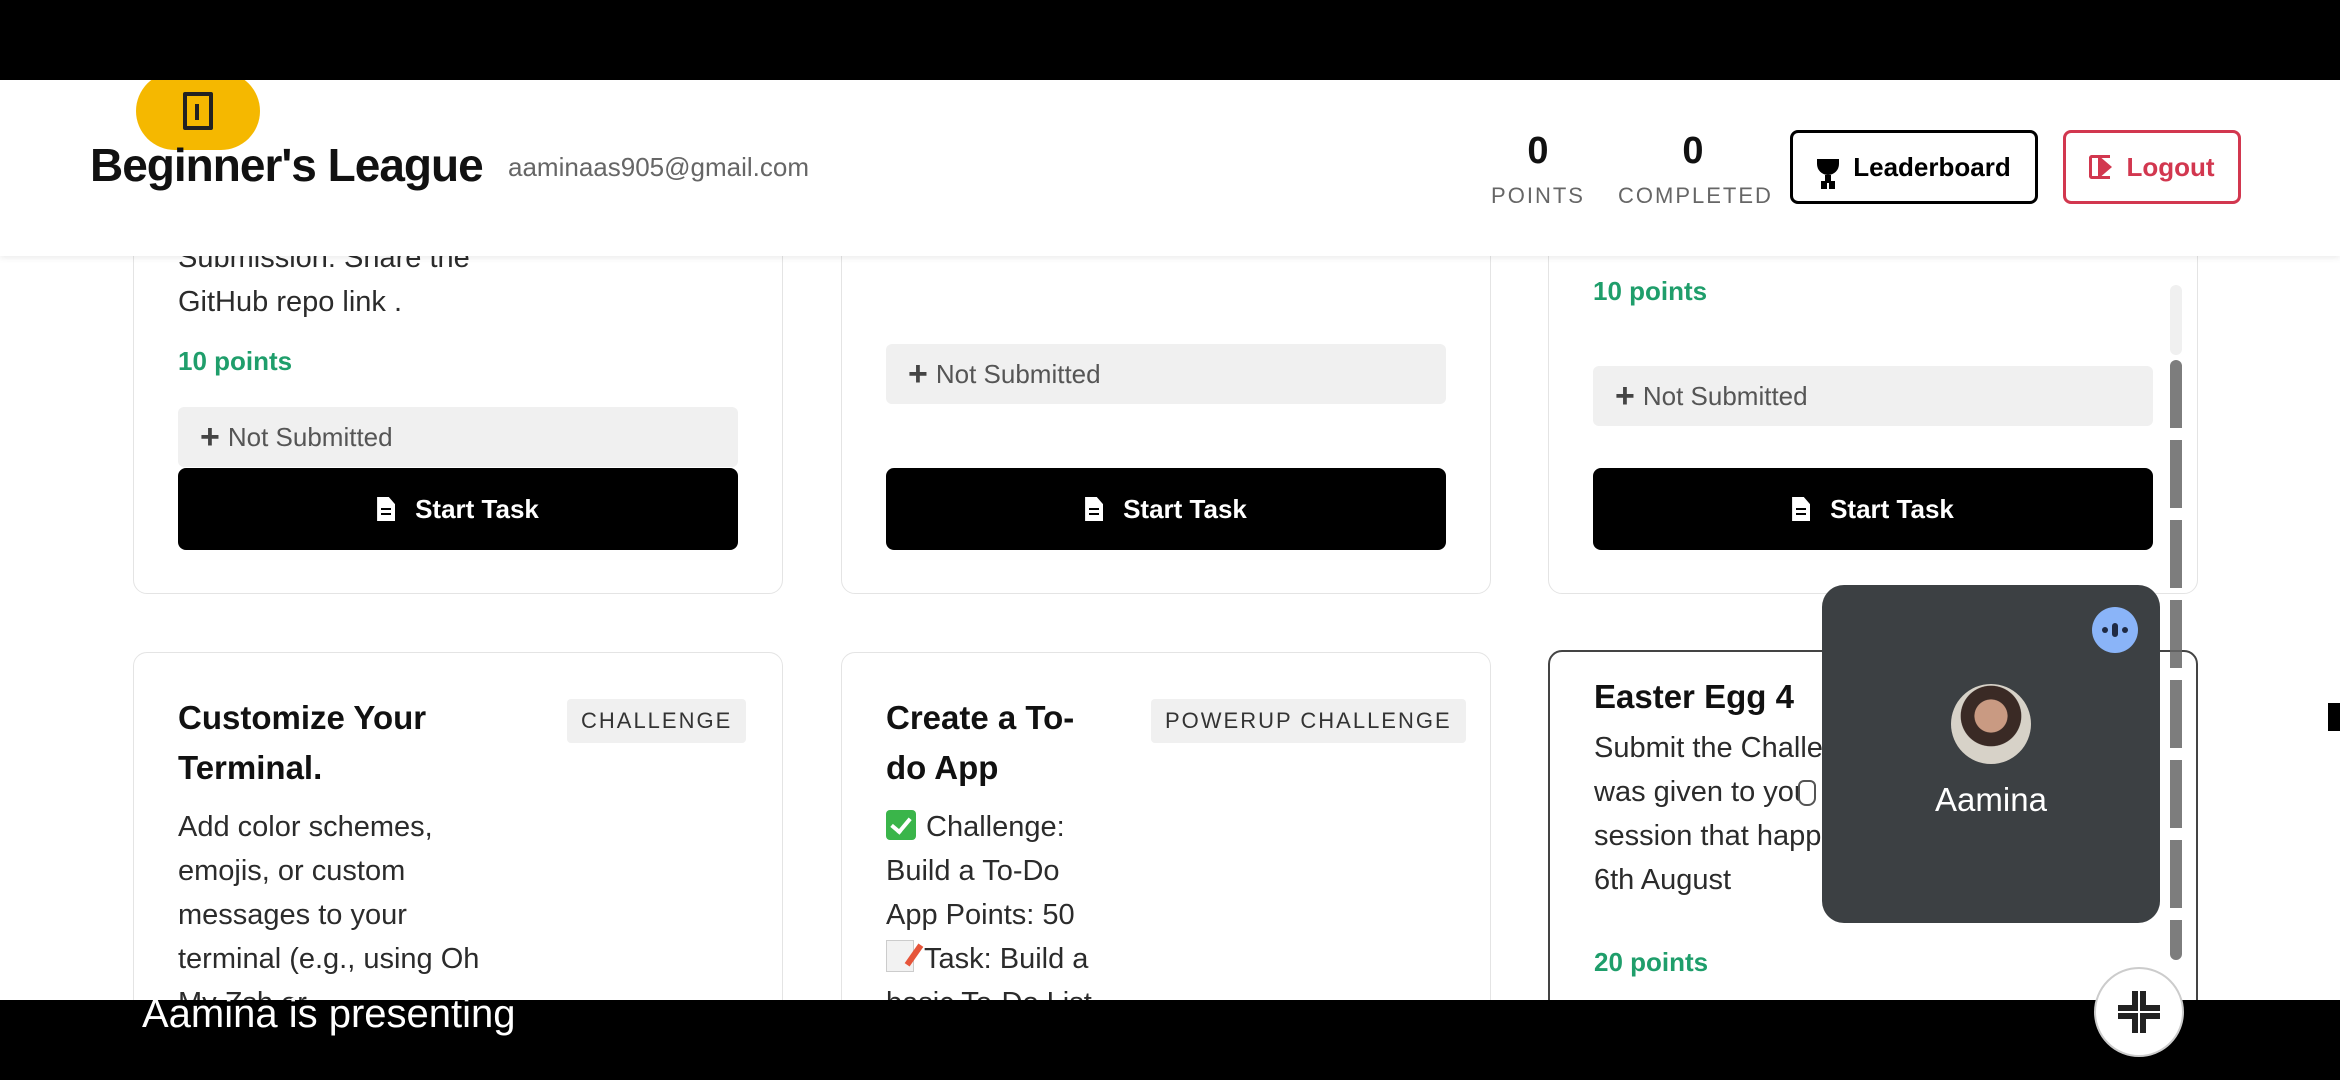 Image resolution: width=2340 pixels, height=1080 pixels. Describe the element at coordinates (980, 717) in the screenshot. I see `title-line: Create a To-` at that location.